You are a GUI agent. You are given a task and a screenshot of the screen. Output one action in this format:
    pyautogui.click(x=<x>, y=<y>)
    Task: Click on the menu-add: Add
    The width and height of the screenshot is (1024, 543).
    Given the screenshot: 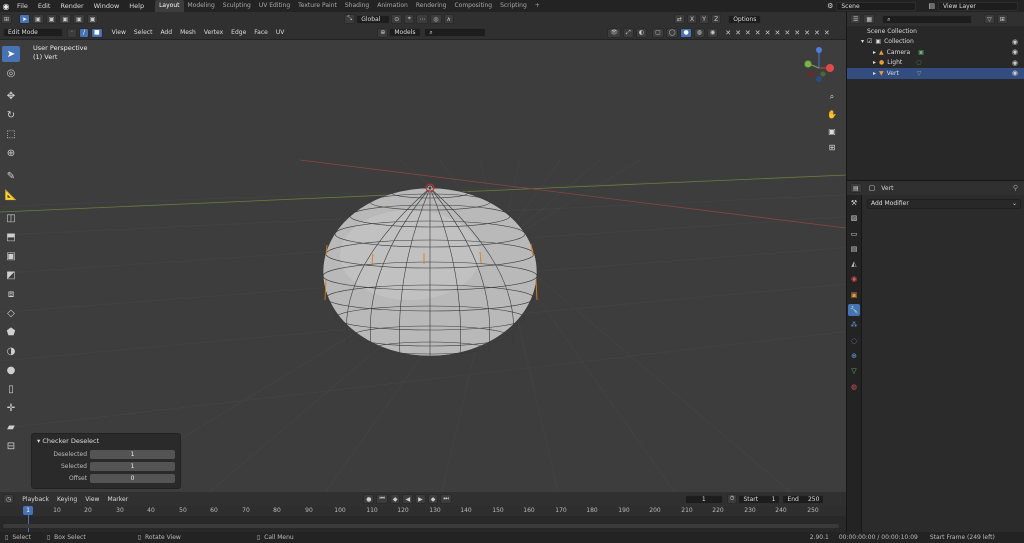 What is the action you would take?
    pyautogui.click(x=166, y=32)
    